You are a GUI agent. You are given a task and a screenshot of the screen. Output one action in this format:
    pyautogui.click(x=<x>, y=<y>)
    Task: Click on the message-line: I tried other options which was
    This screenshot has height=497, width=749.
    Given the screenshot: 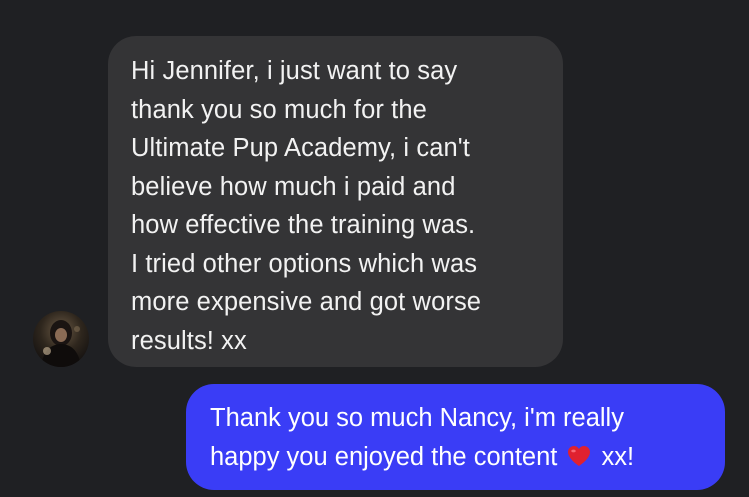 What is the action you would take?
    pyautogui.click(x=304, y=263)
    